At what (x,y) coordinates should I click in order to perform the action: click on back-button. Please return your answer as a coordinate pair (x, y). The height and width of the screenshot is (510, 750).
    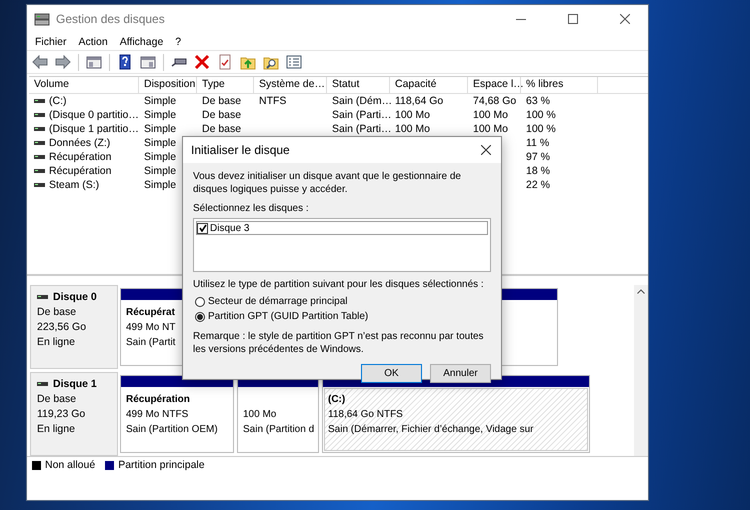
    Looking at the image, I should click on (40, 62).